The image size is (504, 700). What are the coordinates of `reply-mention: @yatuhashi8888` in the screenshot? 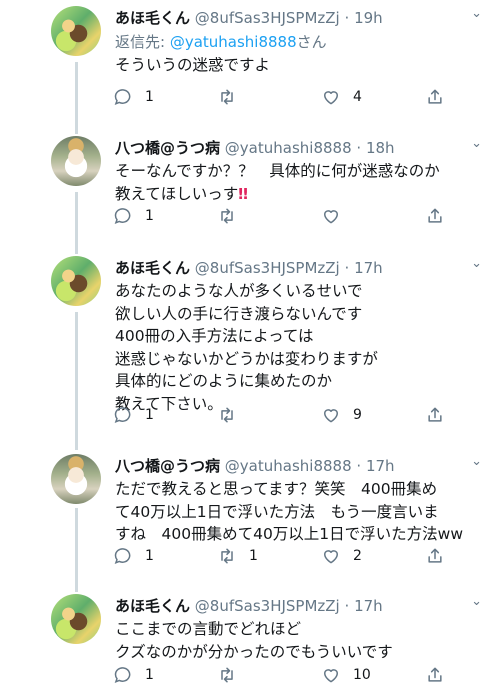 It's located at (233, 42).